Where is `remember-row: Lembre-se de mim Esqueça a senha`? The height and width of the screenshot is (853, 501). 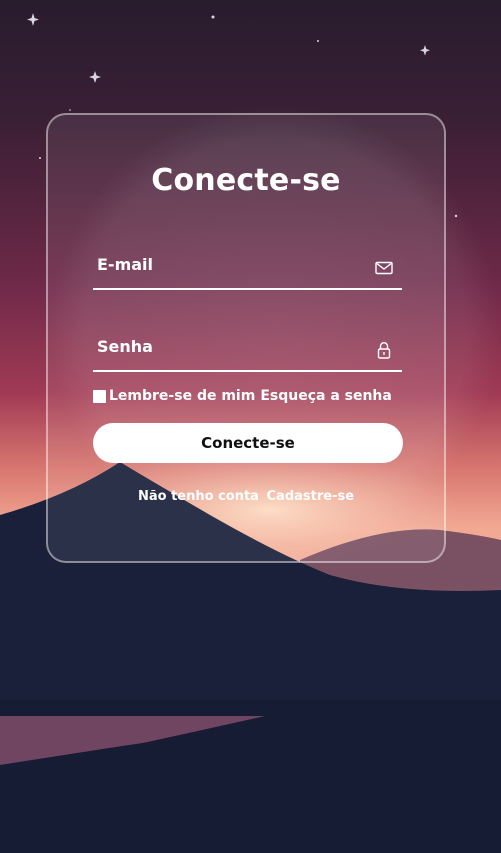
remember-row: Lembre-se de mim Esqueça a senha is located at coordinates (242, 396).